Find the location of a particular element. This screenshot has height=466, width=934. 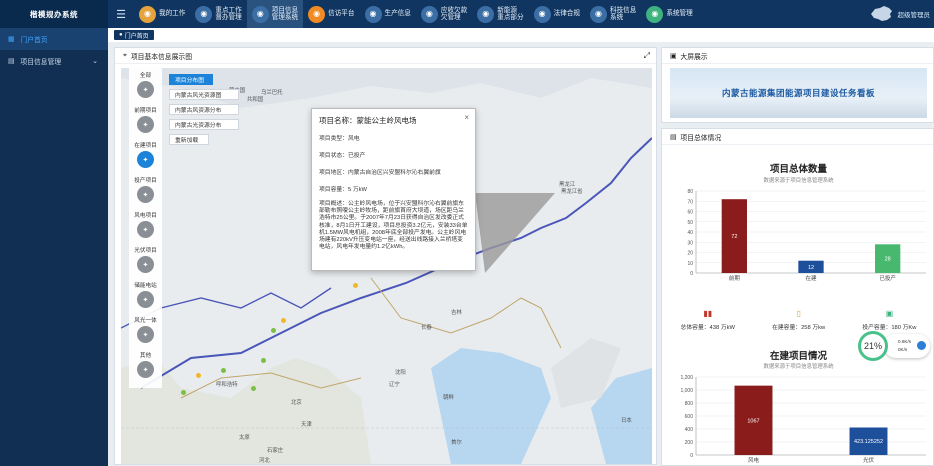

layer-solar-resource: 内蒙古光资源分布 is located at coordinates (204, 124).